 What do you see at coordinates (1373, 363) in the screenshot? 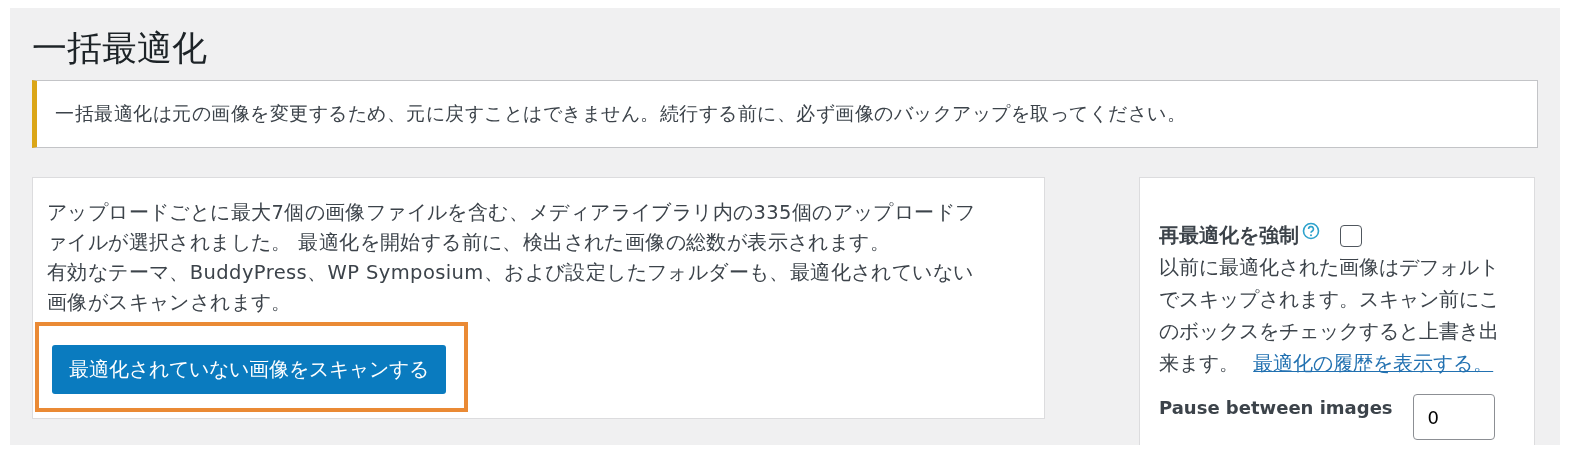
I see `history-link: 最適化の履歴を表示する。` at bounding box center [1373, 363].